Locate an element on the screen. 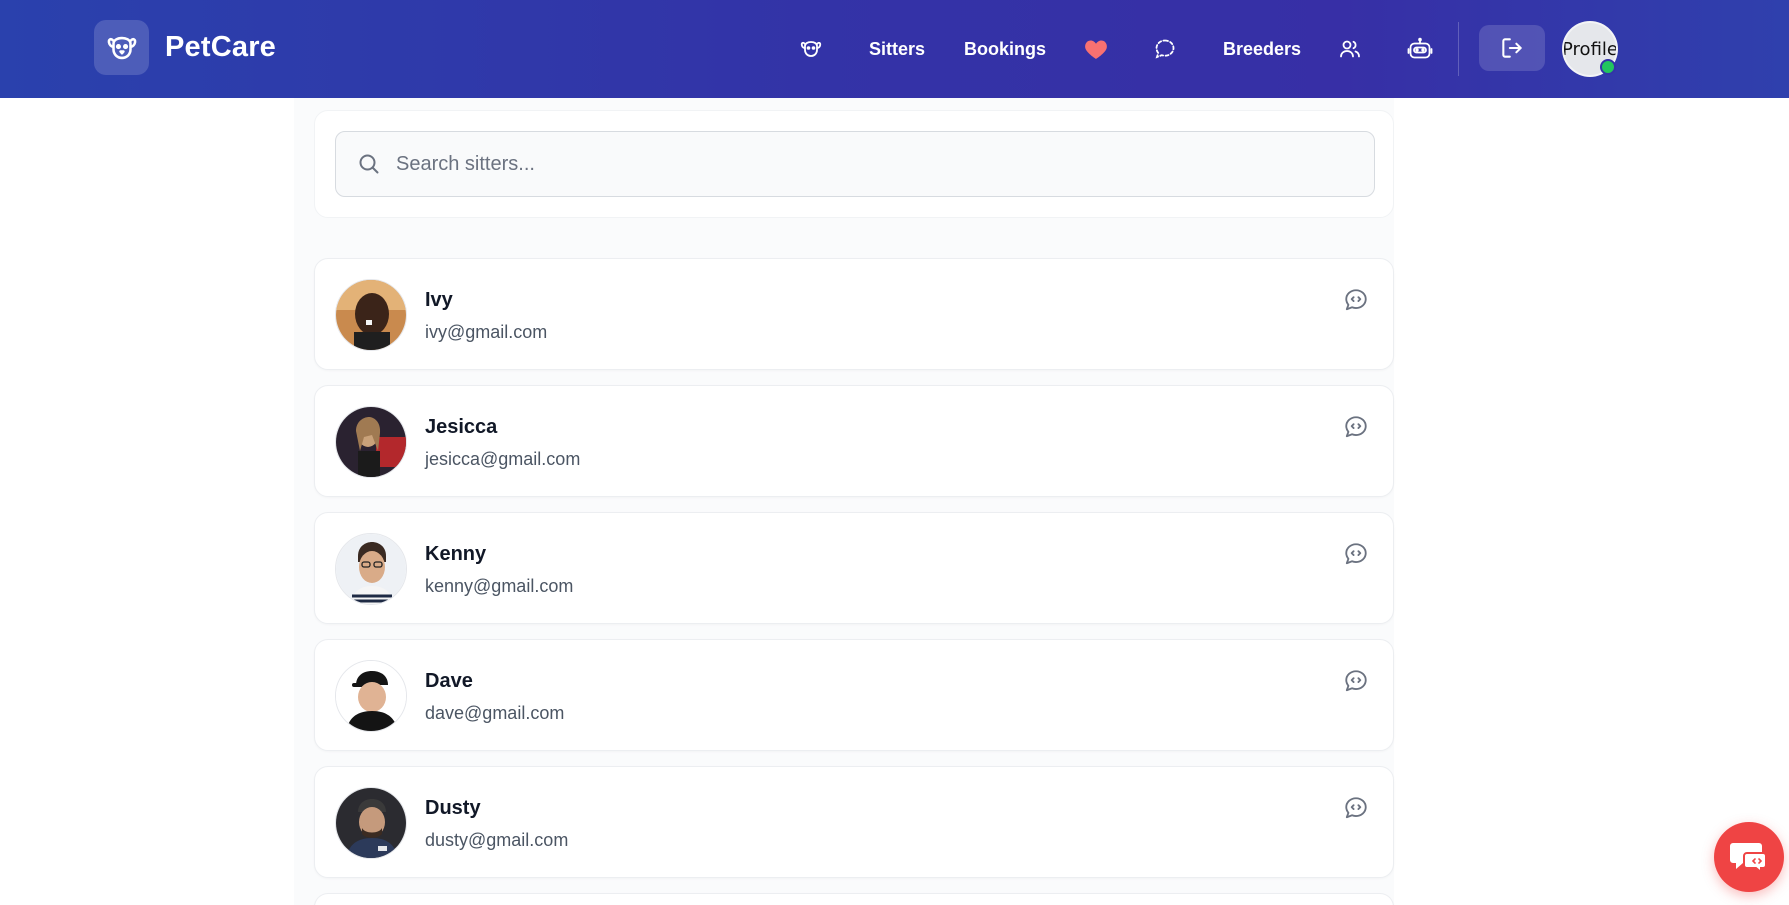  nav-divider is located at coordinates (1458, 49).